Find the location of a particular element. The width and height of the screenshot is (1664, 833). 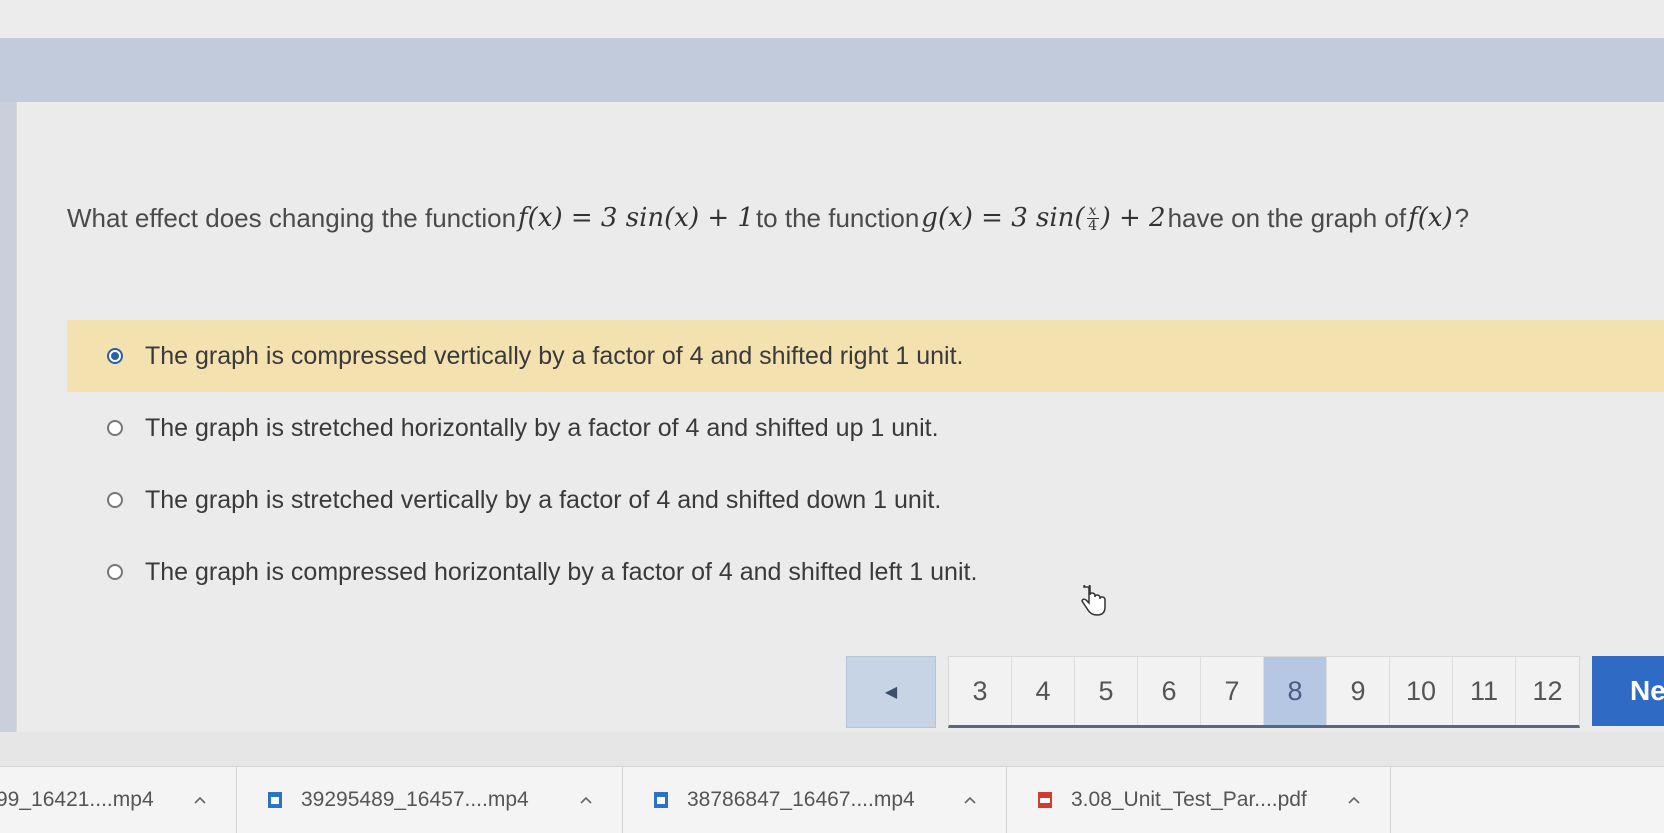

pdf-icon is located at coordinates (1045, 800).